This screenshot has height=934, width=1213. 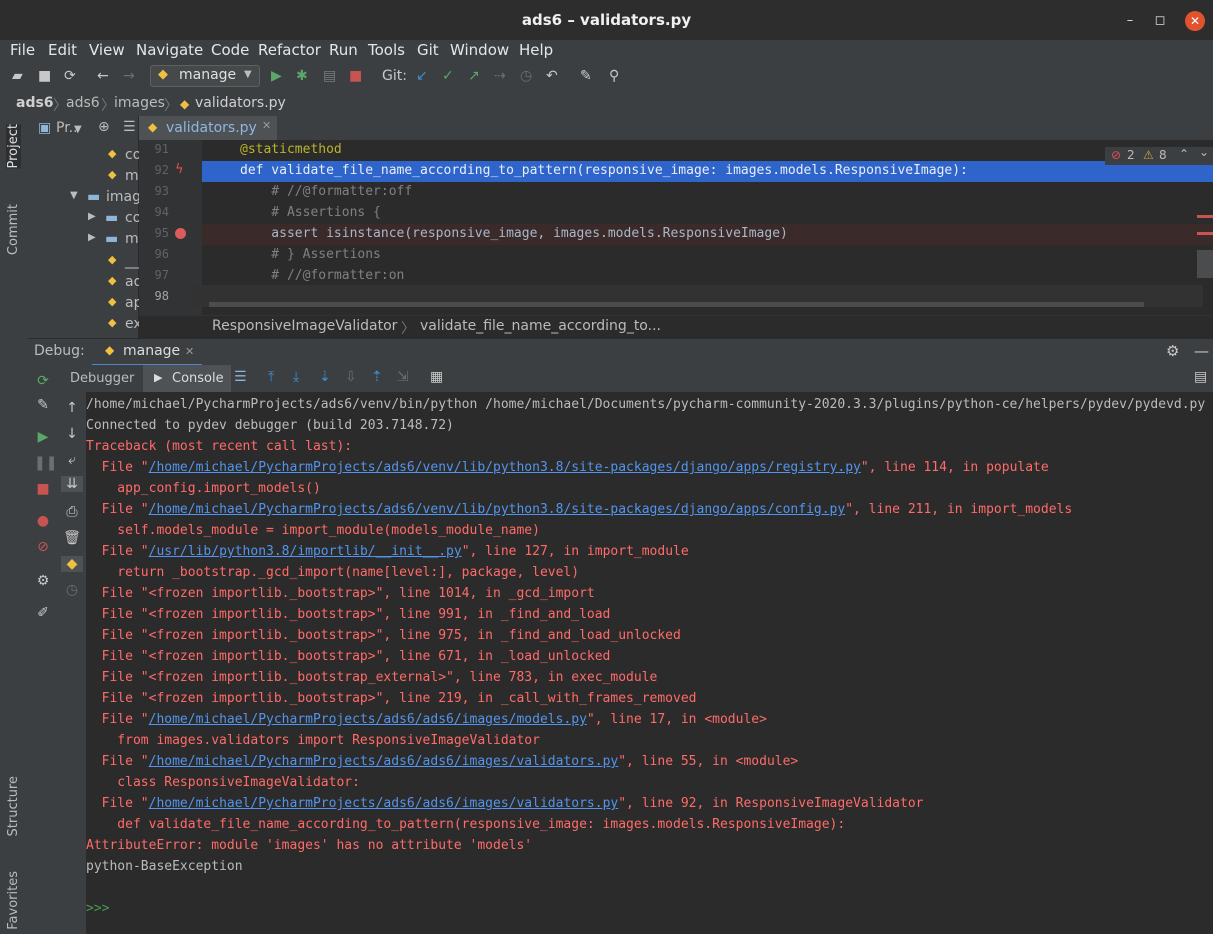 I want to click on pause-icon: ❚❚, so click(x=45, y=463).